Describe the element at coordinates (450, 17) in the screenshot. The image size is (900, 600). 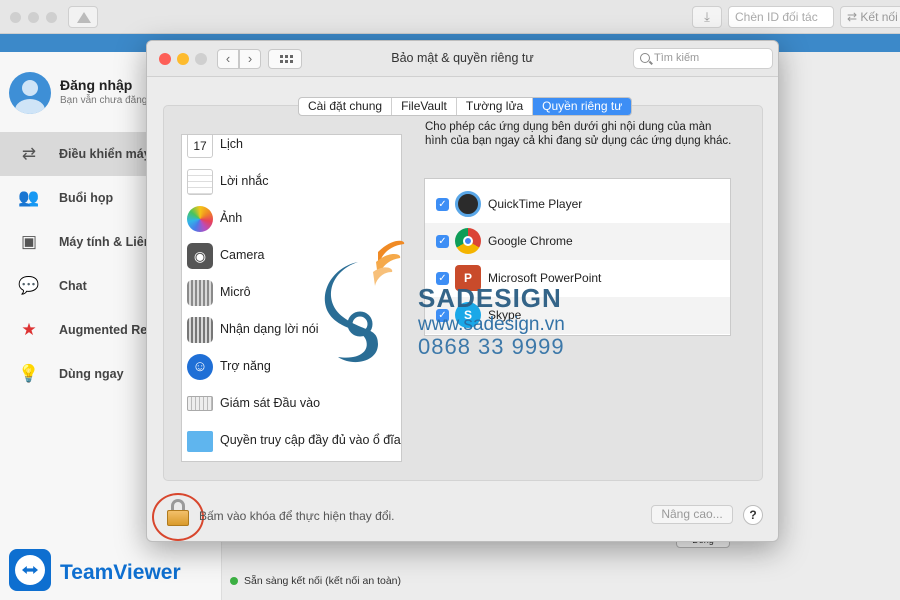
I see `teamviewer-titlebar: ⤓ Chèn ID đối tác ⇄ Kết nối` at that location.